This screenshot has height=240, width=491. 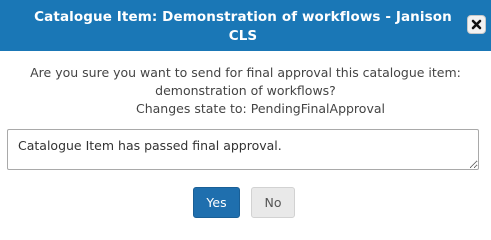 What do you see at coordinates (317, 108) in the screenshot?
I see `state-value: PendingFinalApproval` at bounding box center [317, 108].